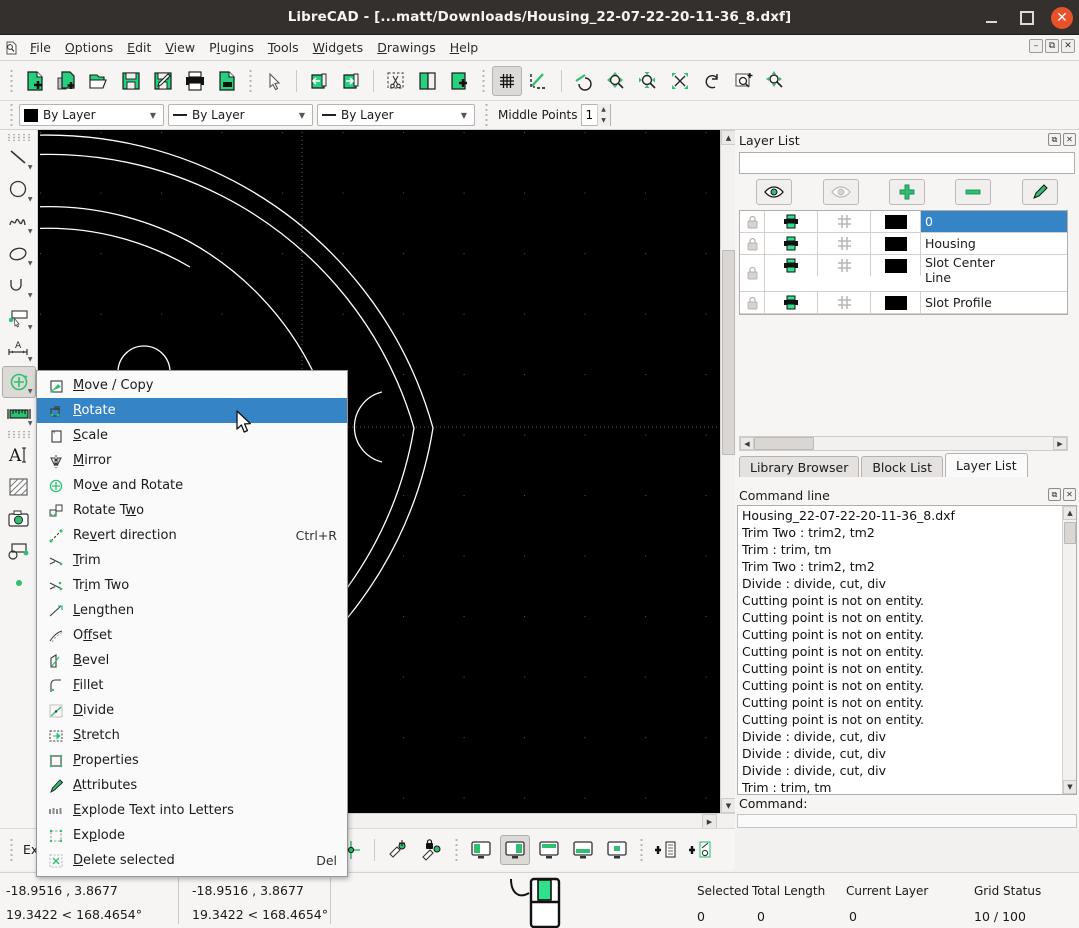  Describe the element at coordinates (91, 115) in the screenshot. I see `pen-color-combo: By Layer ▼` at that location.